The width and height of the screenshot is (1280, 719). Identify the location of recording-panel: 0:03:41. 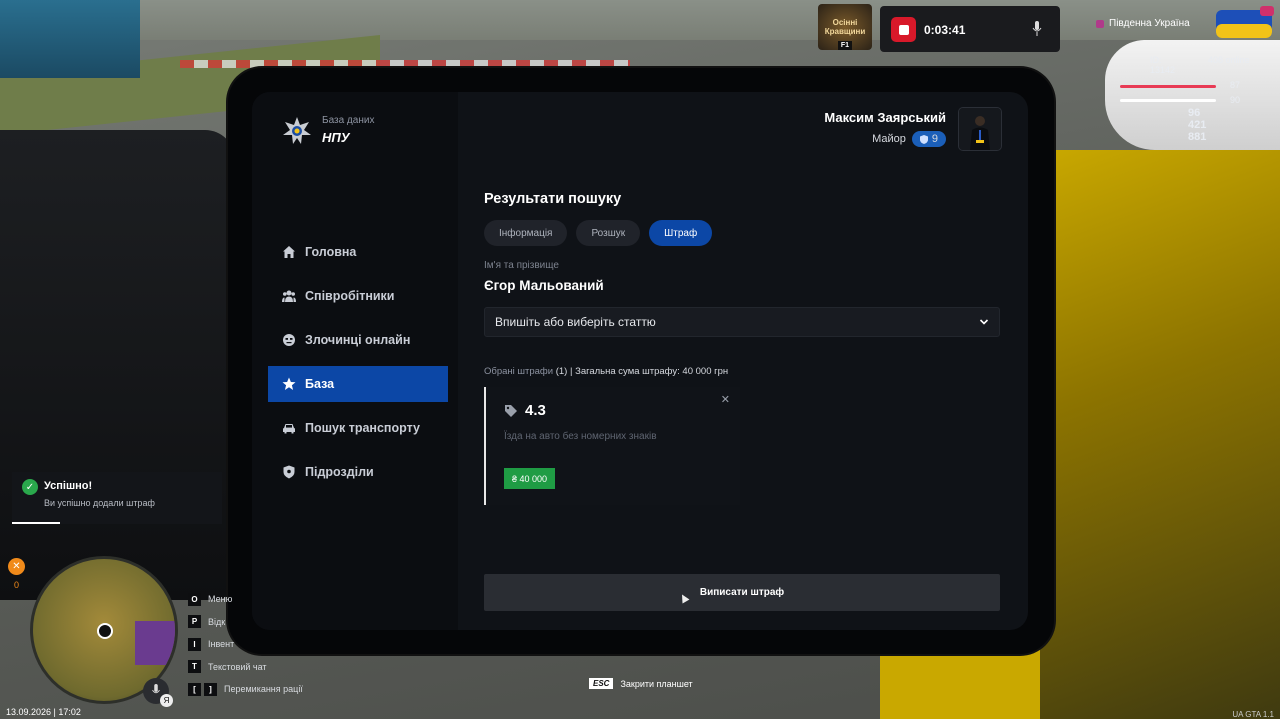
(970, 29).